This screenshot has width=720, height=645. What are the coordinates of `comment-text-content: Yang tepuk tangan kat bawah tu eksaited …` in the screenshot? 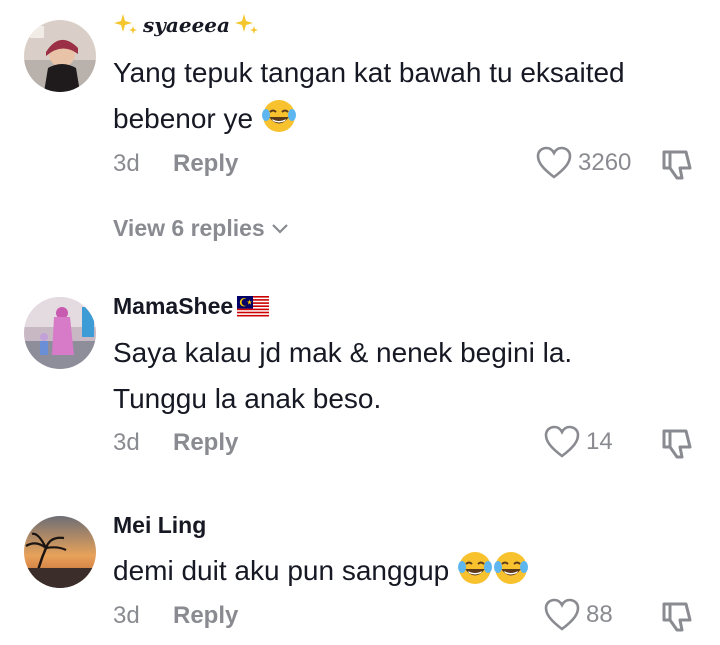 It's located at (369, 95).